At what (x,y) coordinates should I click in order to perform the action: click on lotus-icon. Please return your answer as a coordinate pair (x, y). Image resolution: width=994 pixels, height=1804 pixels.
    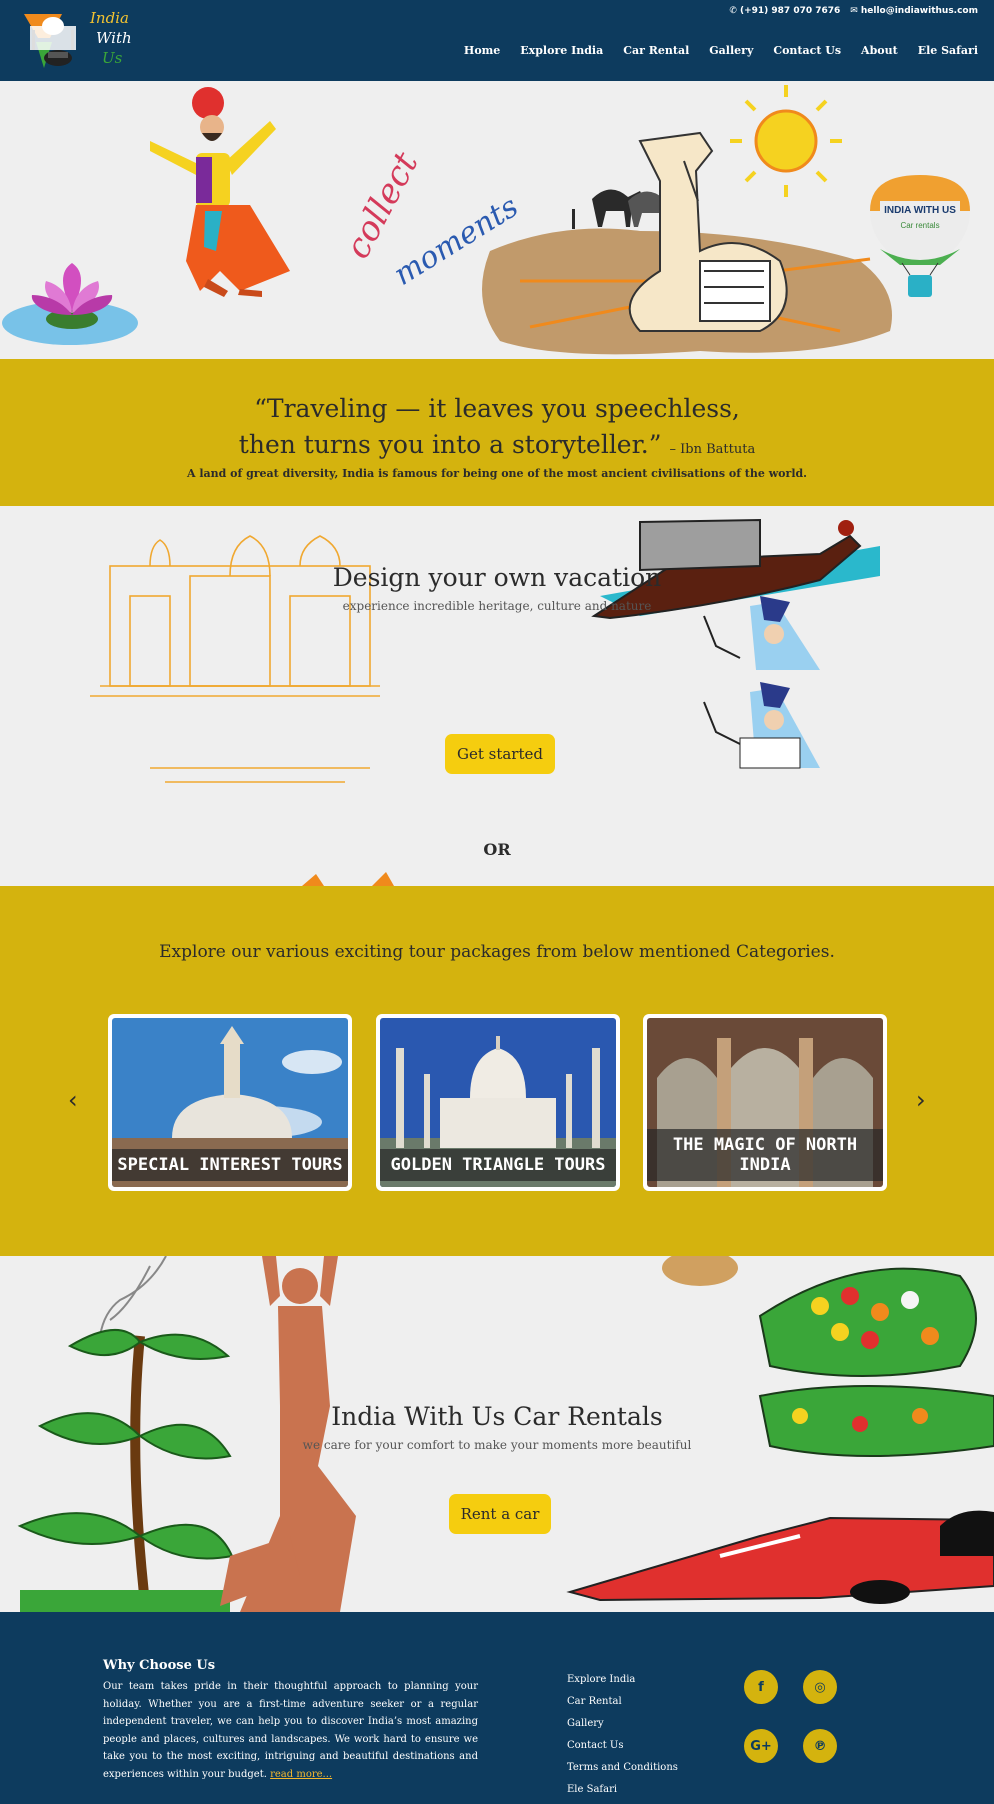
    Looking at the image, I should click on (70, 304).